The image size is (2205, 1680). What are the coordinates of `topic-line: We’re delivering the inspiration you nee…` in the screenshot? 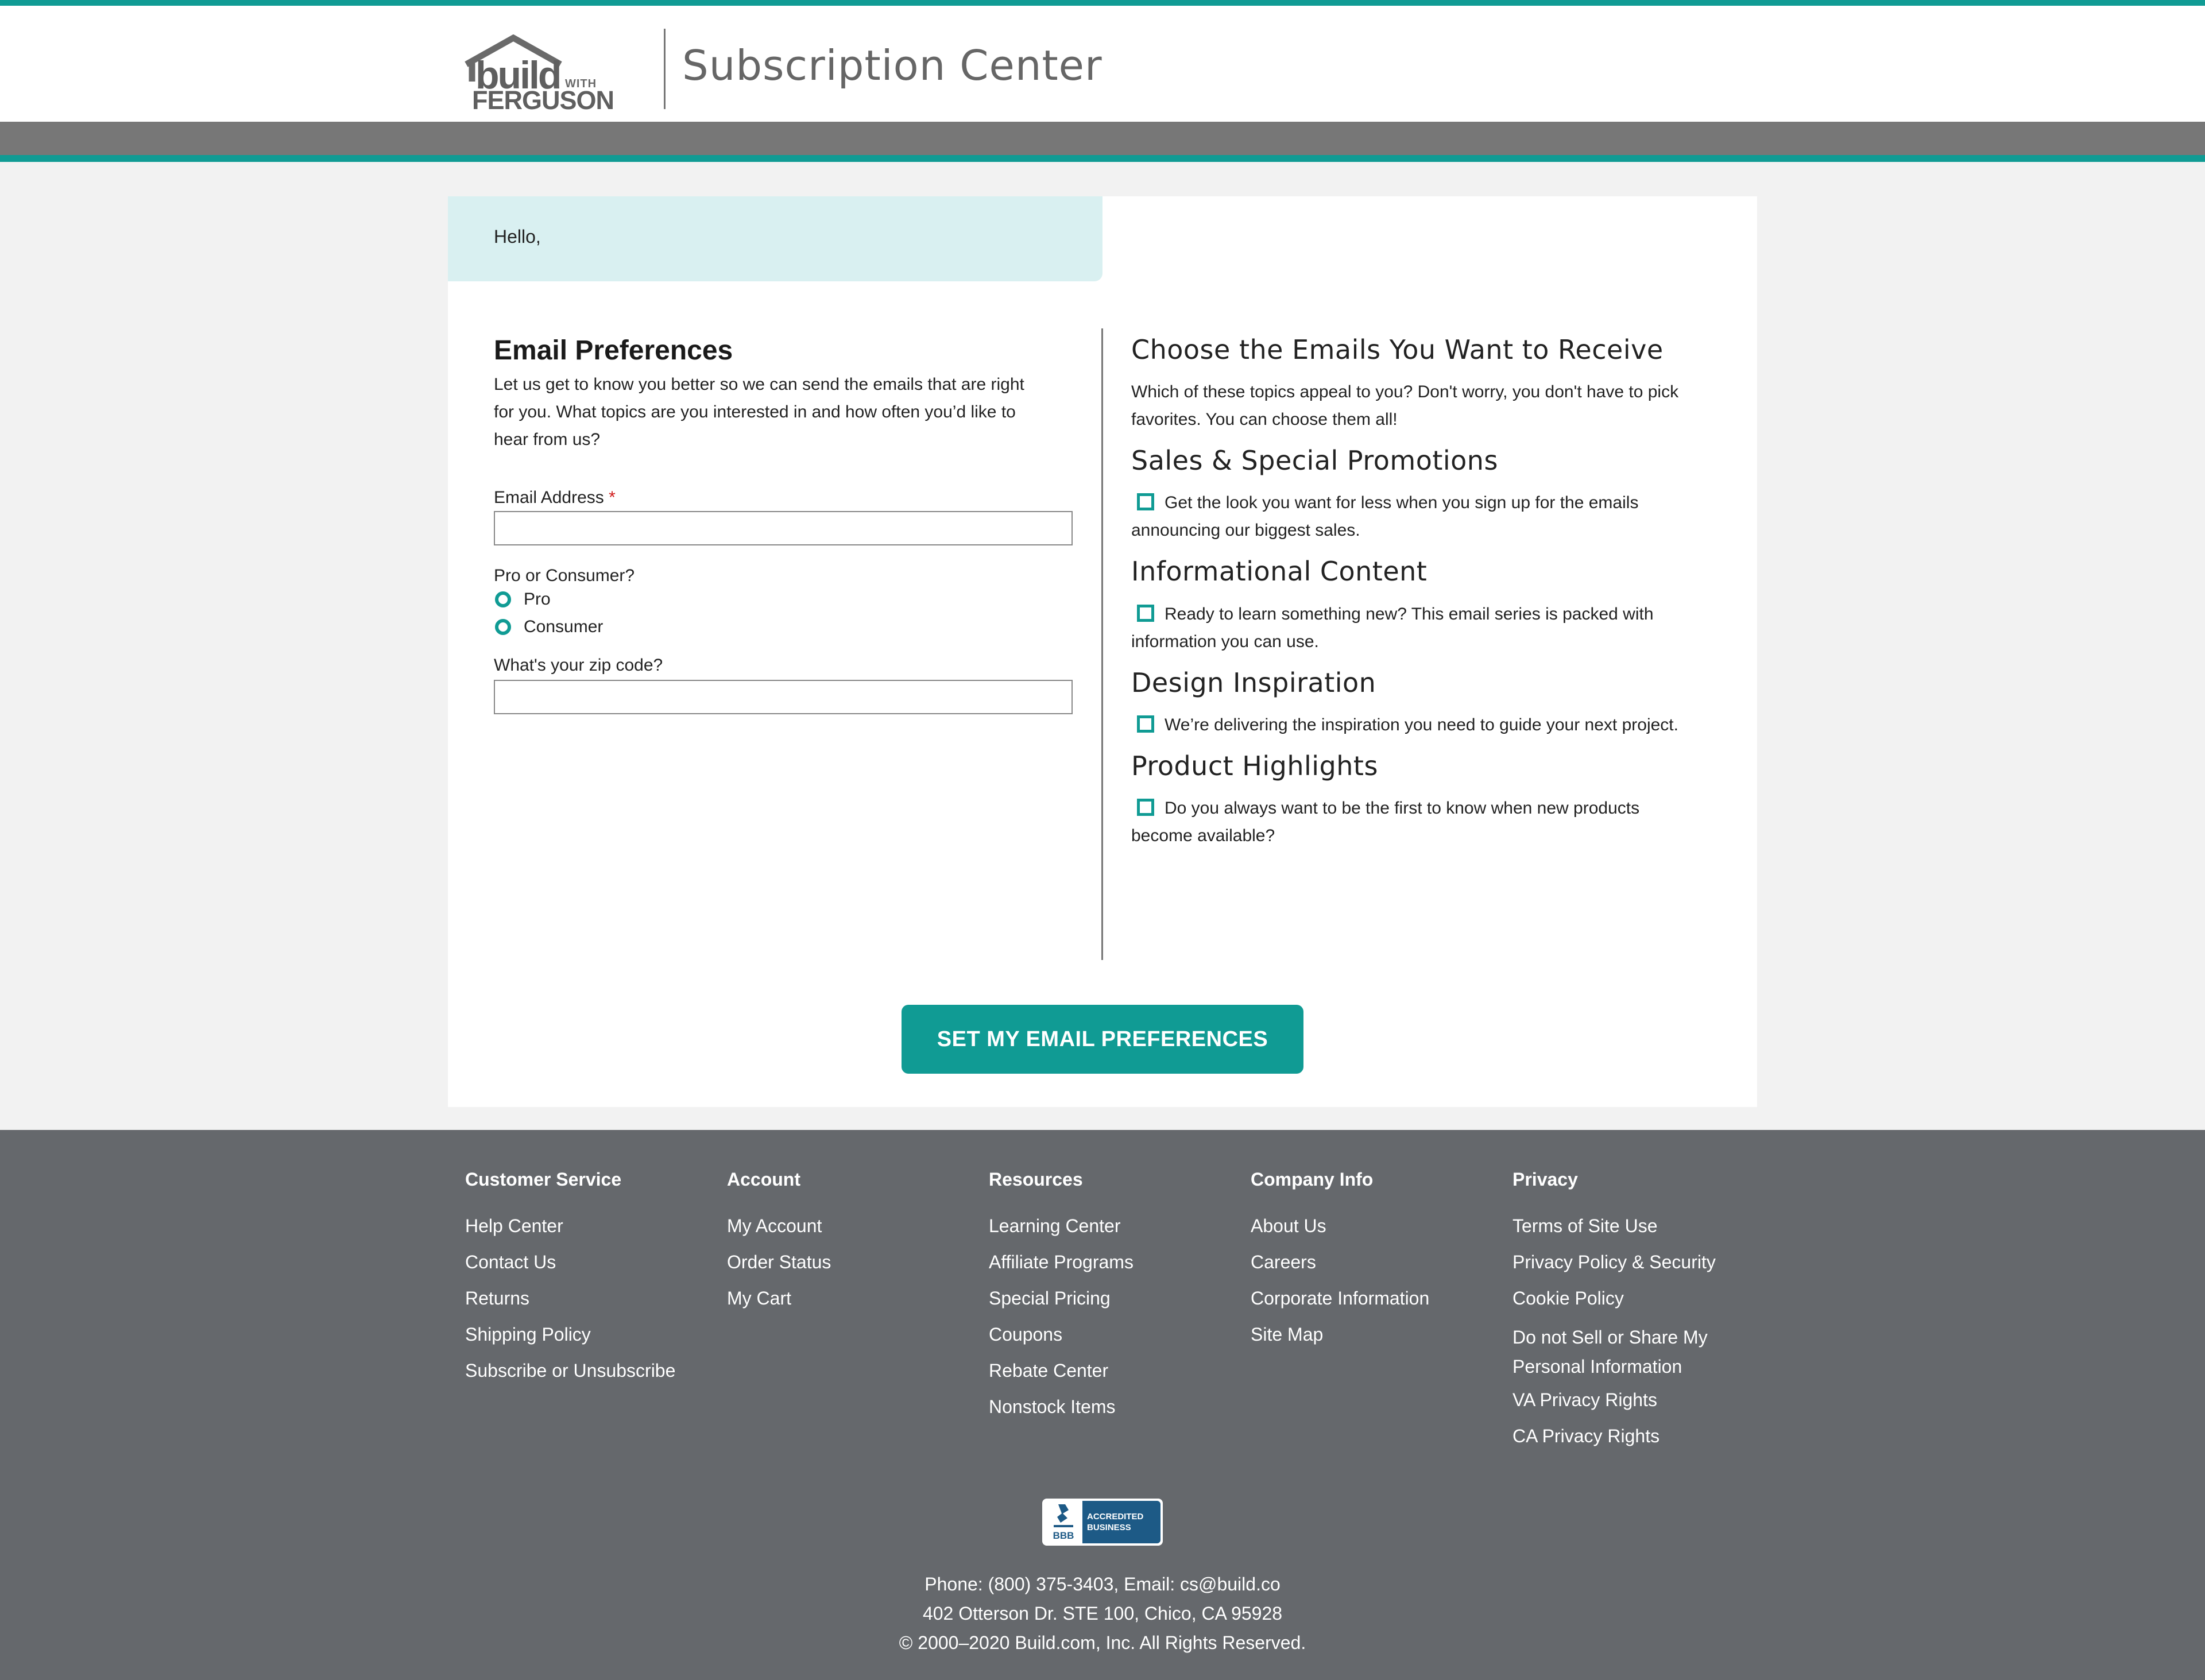 It's located at (1421, 724).